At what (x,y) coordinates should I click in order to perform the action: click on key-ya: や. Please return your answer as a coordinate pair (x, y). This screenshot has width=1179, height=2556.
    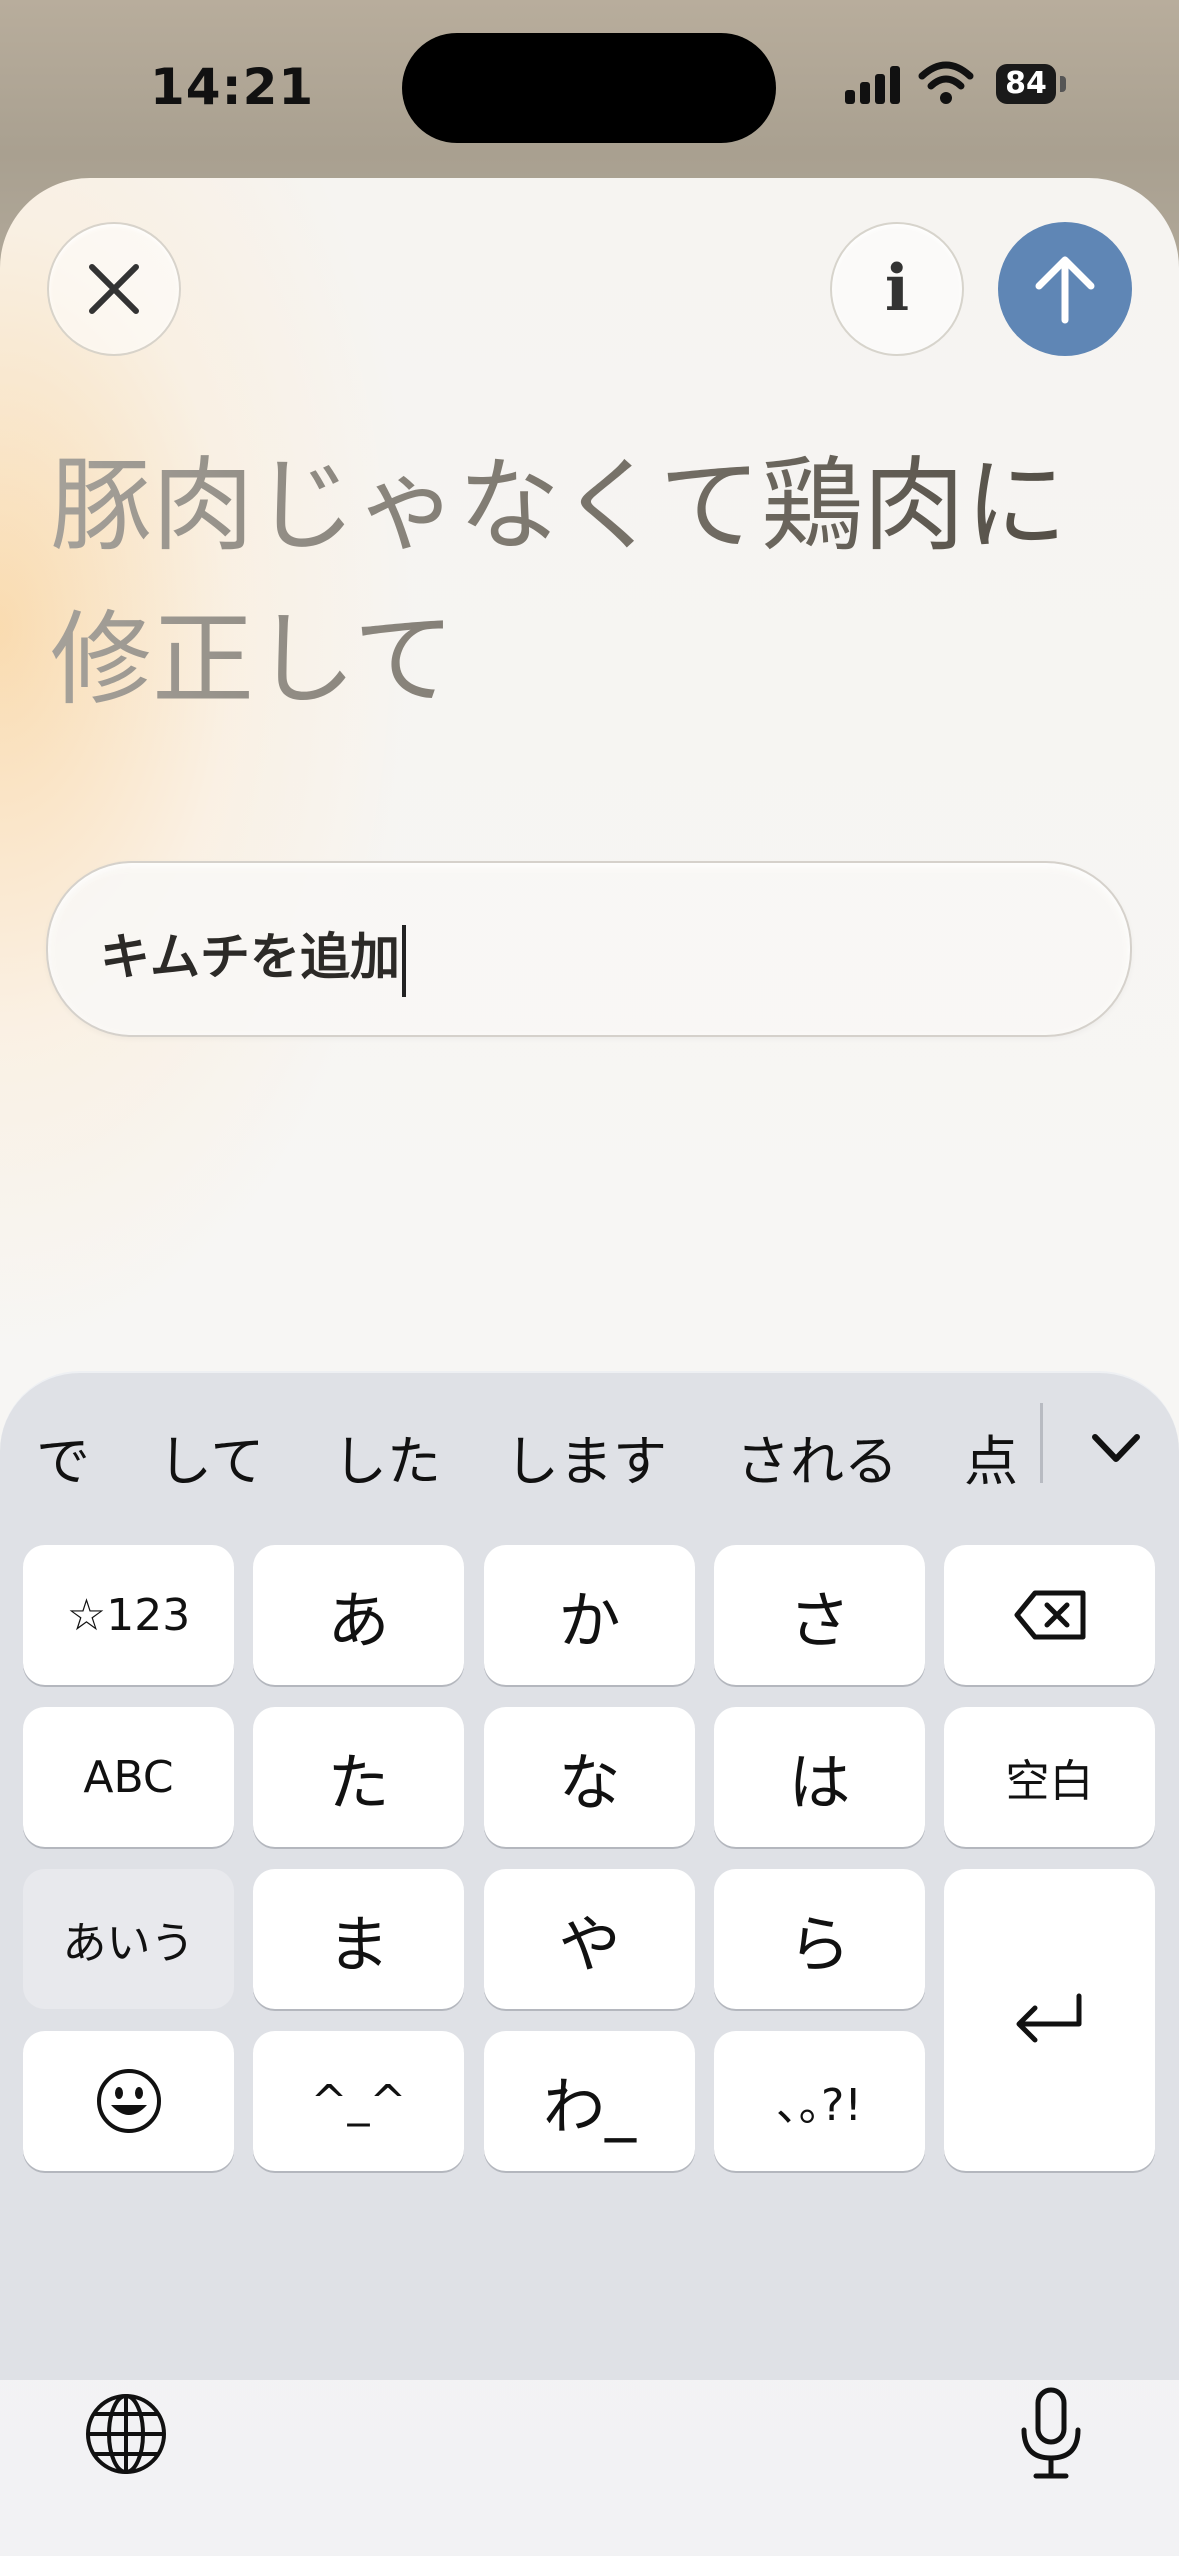
    Looking at the image, I should click on (589, 1939).